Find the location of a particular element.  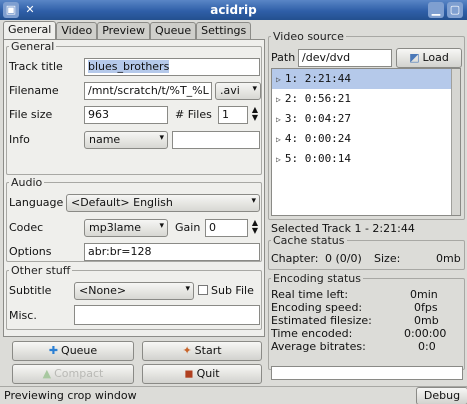

codec-label: Codec is located at coordinates (26, 227).